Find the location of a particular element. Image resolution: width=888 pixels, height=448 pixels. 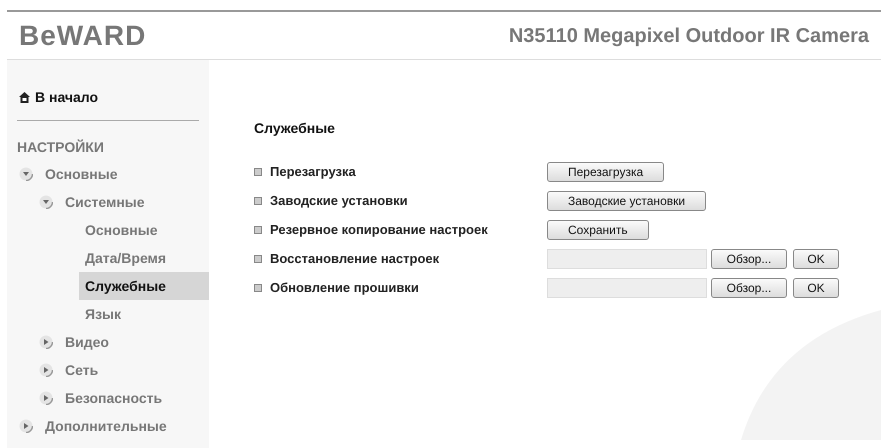

nav-group: Сеть is located at coordinates (108, 370).